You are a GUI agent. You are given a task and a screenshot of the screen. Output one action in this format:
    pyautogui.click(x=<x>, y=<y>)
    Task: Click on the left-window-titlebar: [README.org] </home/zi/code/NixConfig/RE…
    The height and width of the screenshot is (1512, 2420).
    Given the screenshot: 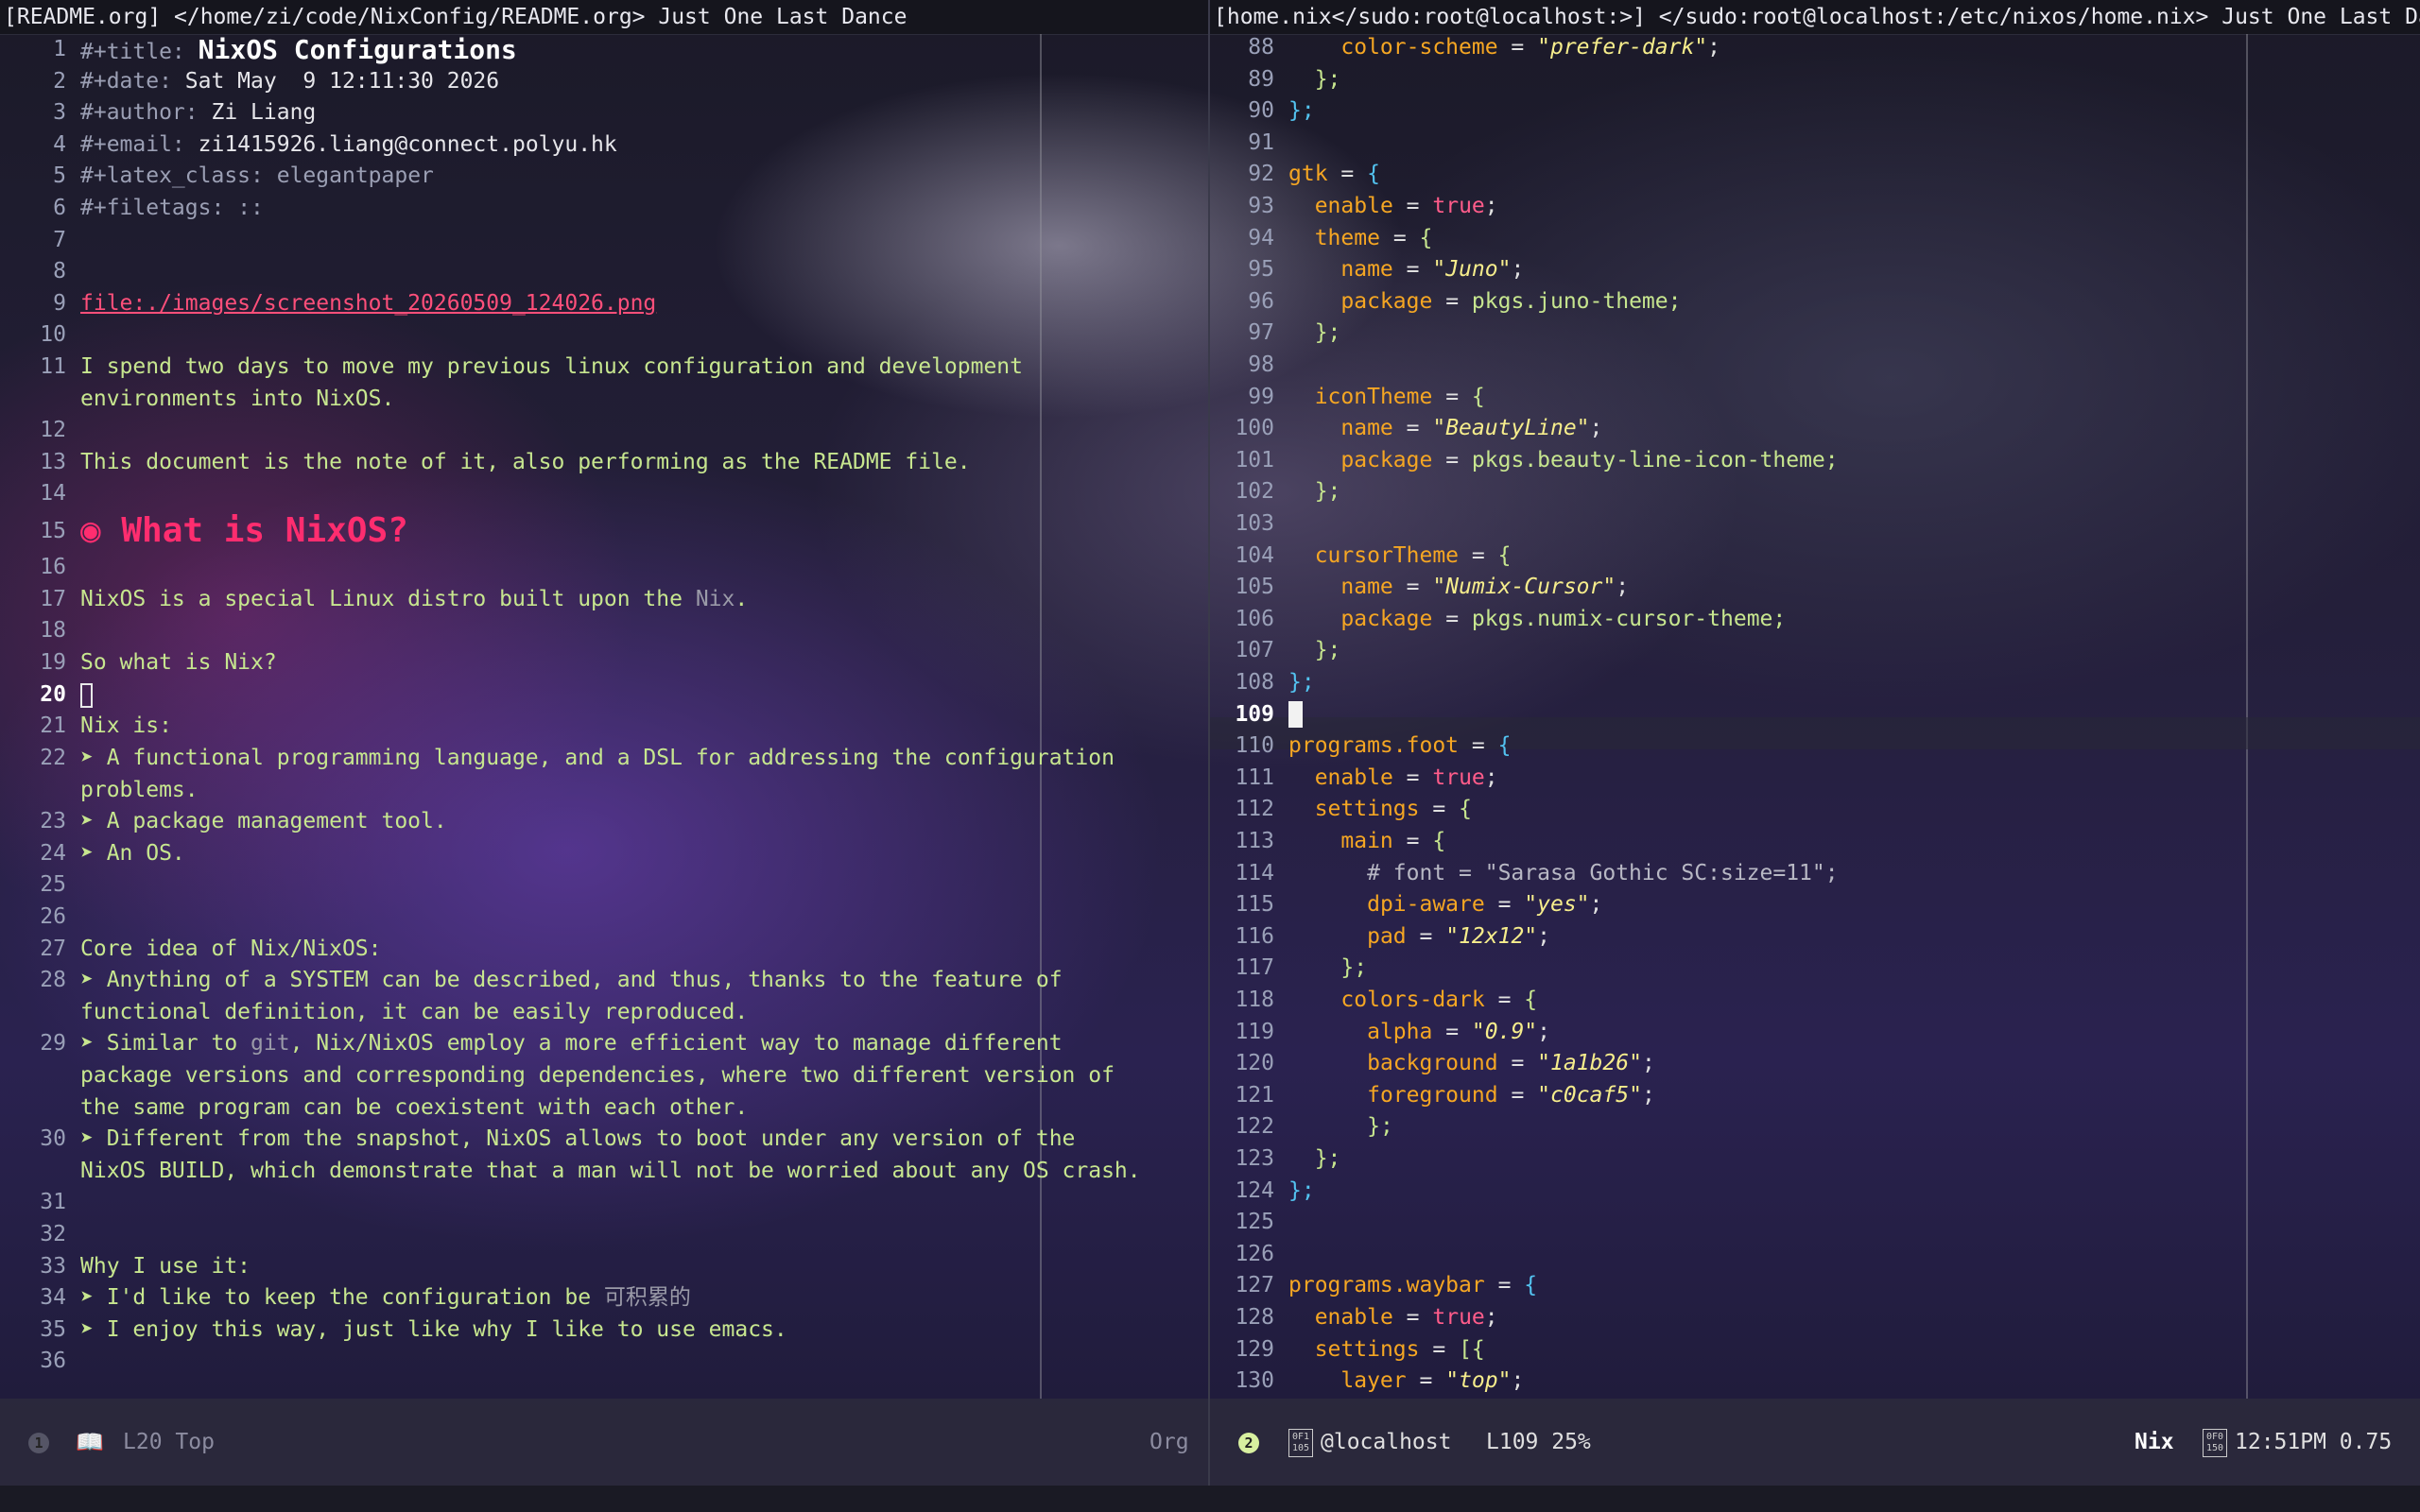 What is the action you would take?
    pyautogui.click(x=604, y=17)
    